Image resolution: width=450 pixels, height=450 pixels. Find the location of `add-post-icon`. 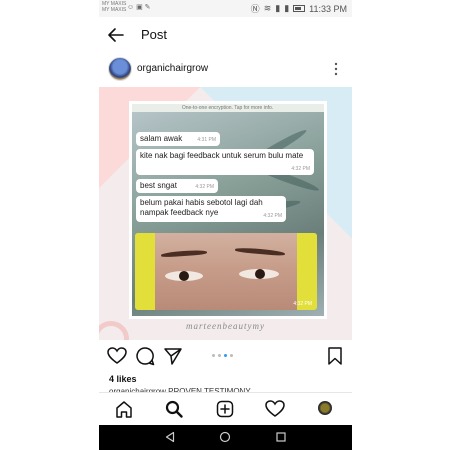

add-post-icon is located at coordinates (225, 409).